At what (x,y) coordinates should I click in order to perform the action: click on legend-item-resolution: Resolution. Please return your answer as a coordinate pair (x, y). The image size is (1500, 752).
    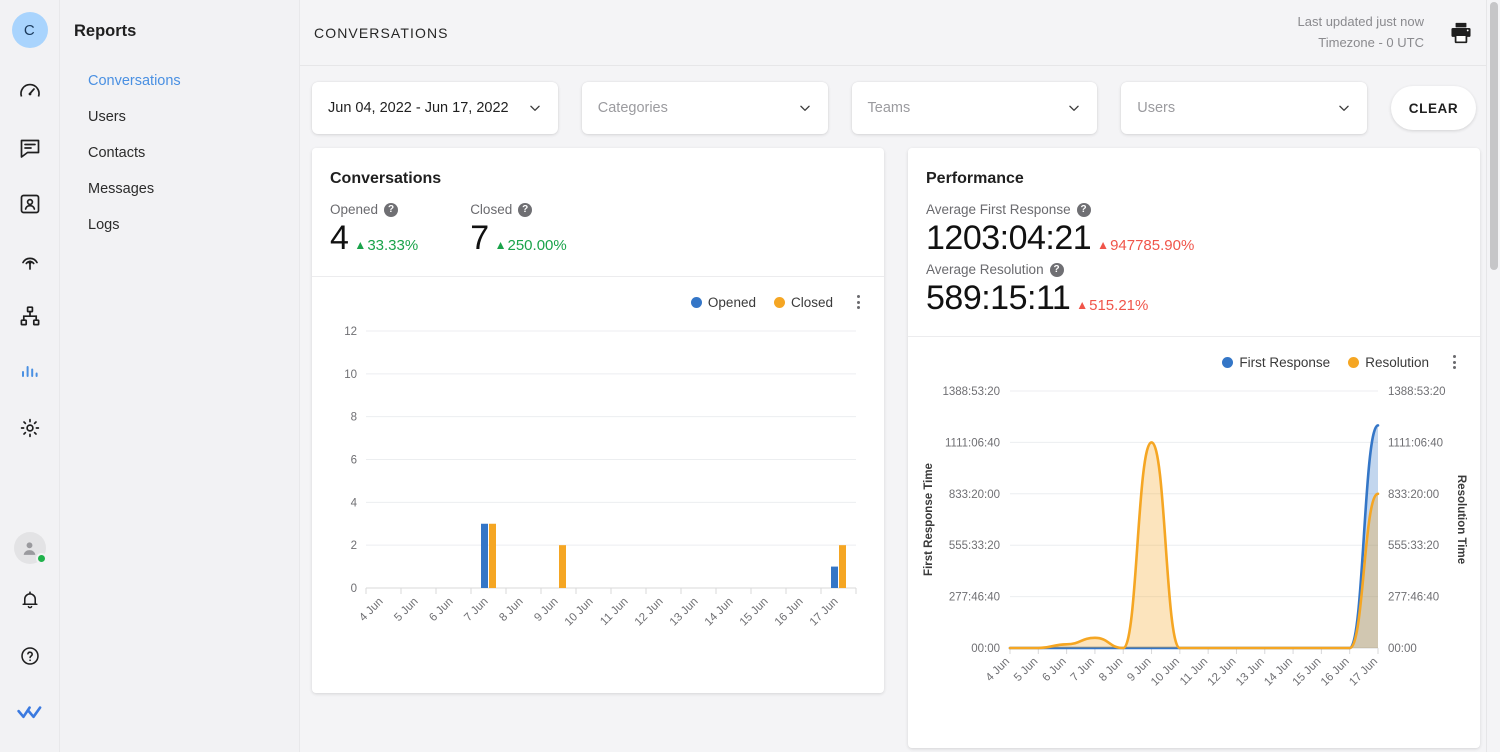
    Looking at the image, I should click on (1388, 362).